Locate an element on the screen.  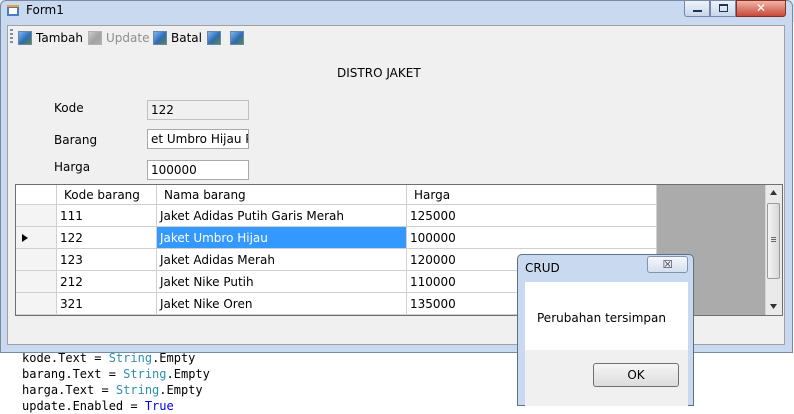
maximize-icon is located at coordinates (723, 8).